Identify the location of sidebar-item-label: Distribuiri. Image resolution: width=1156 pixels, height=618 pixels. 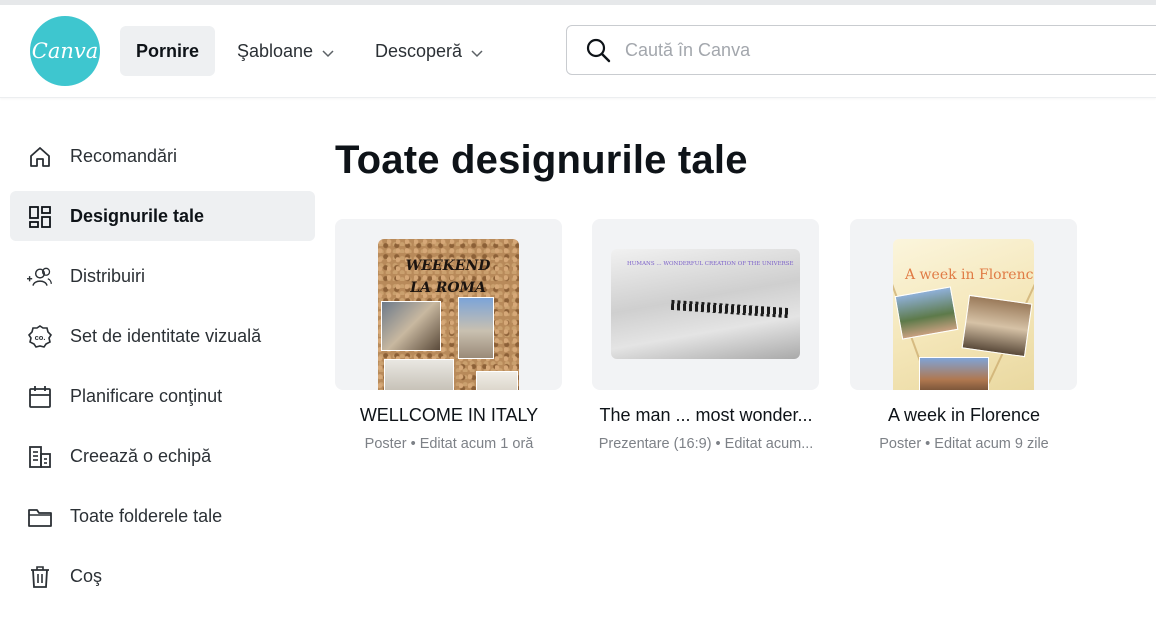
(108, 275).